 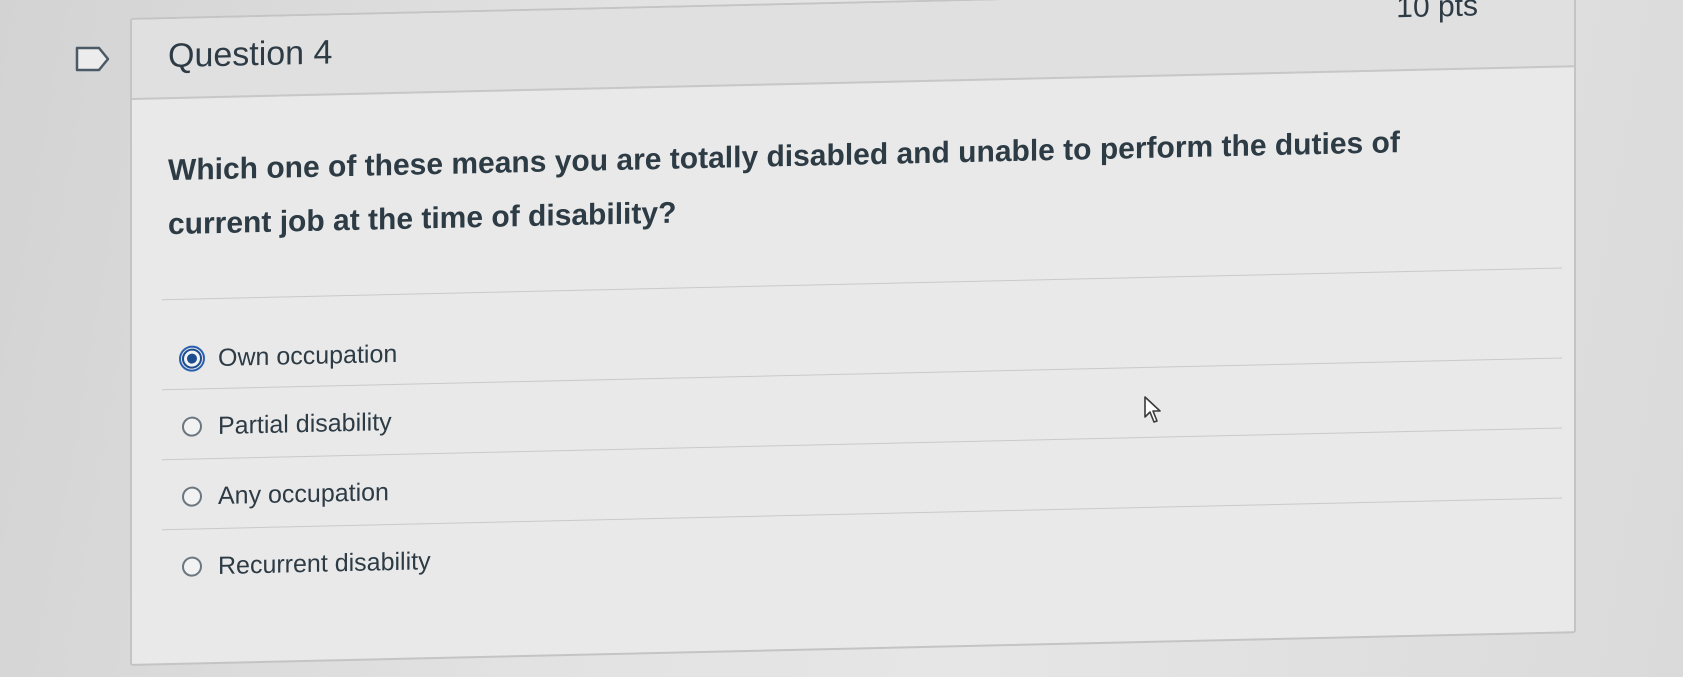 I want to click on answer-option-recurrent-disability: Recurrent disability, so click(x=306, y=564).